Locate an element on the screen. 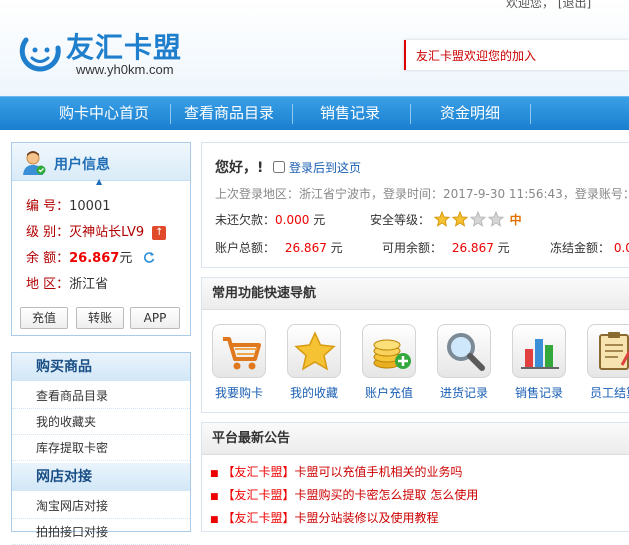 The width and height of the screenshot is (629, 545). notice-text: 卡盟分站装修以及使用教程 is located at coordinates (366, 518).